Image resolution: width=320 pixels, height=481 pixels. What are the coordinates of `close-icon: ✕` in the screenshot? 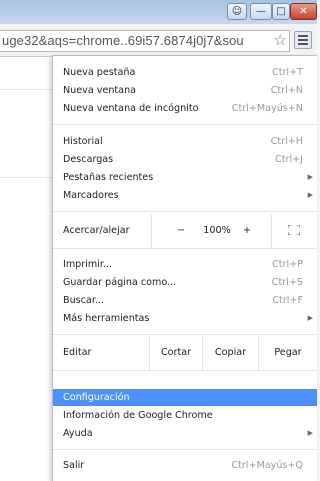 It's located at (303, 11).